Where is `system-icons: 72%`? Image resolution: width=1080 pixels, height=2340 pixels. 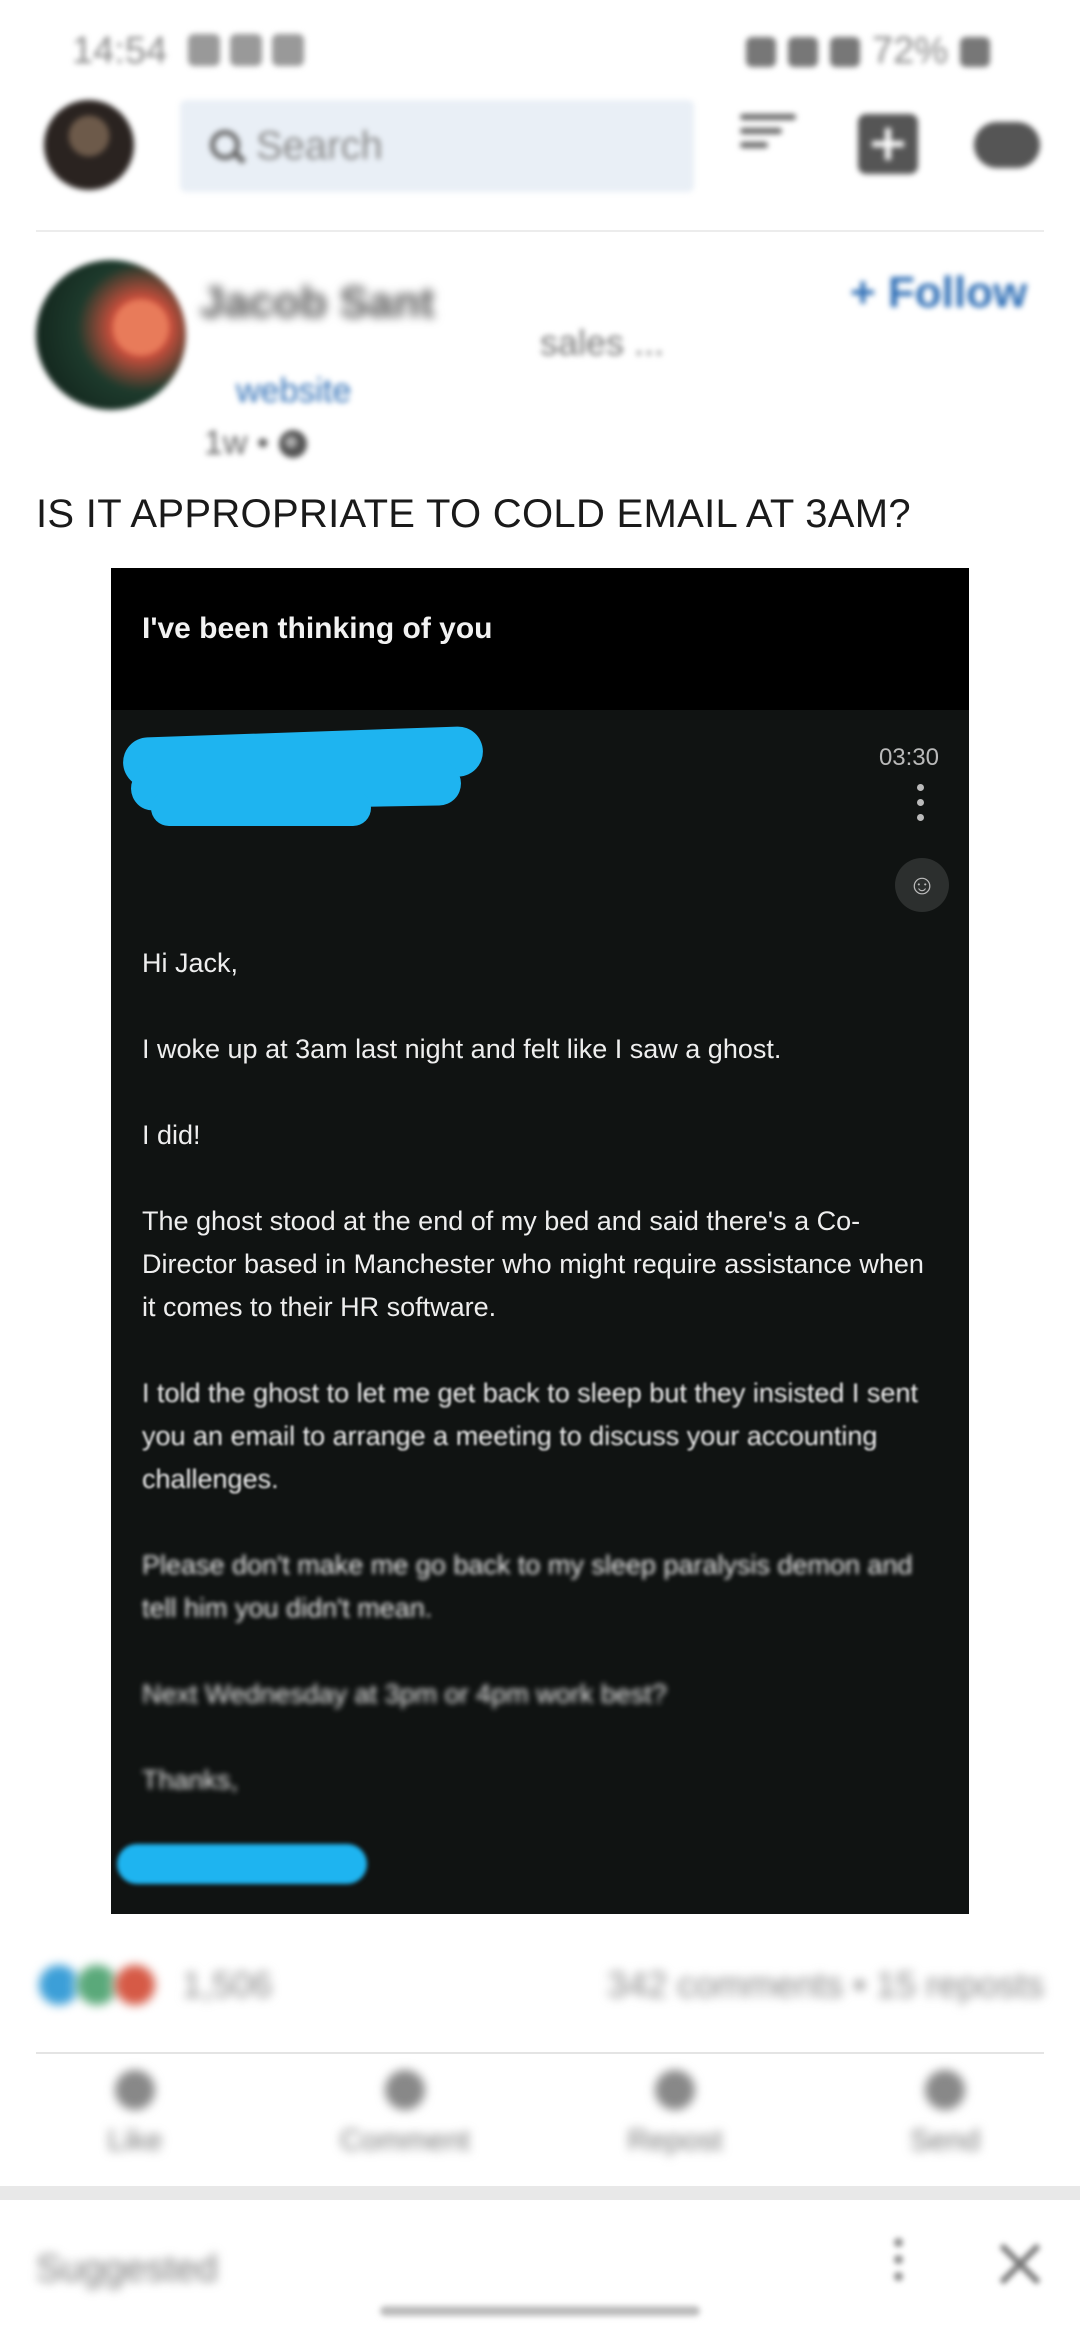
system-icons: 72% is located at coordinates (867, 51).